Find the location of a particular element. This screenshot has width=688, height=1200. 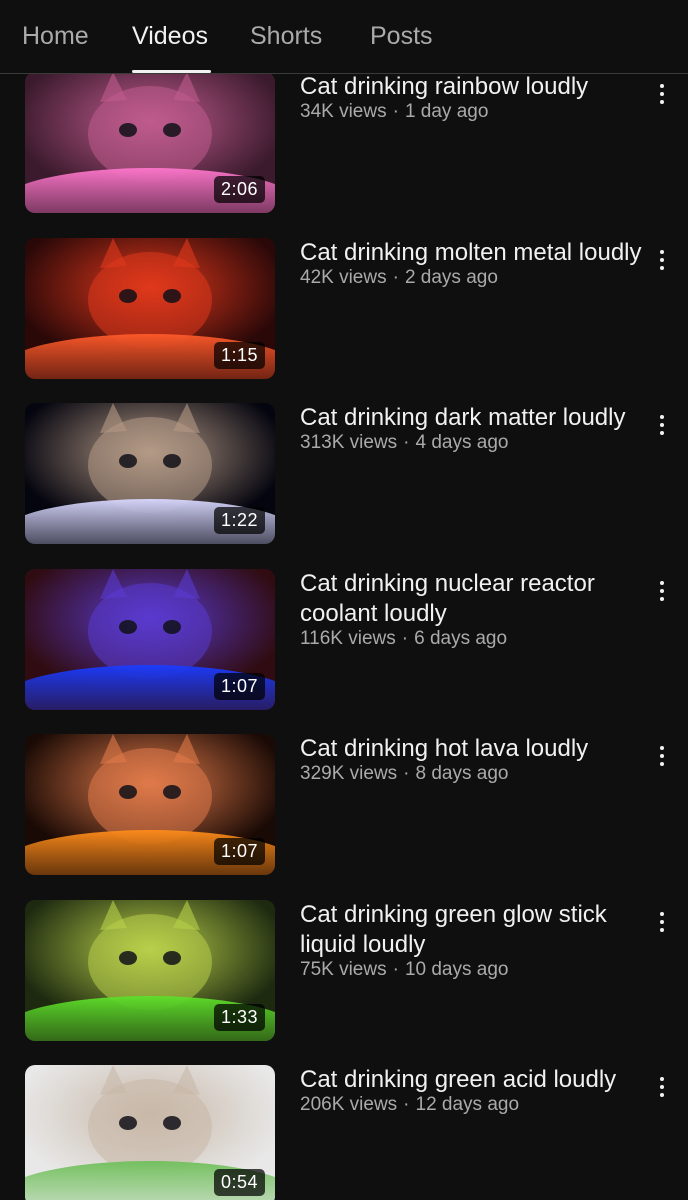

view-count: 313K views is located at coordinates (349, 442).